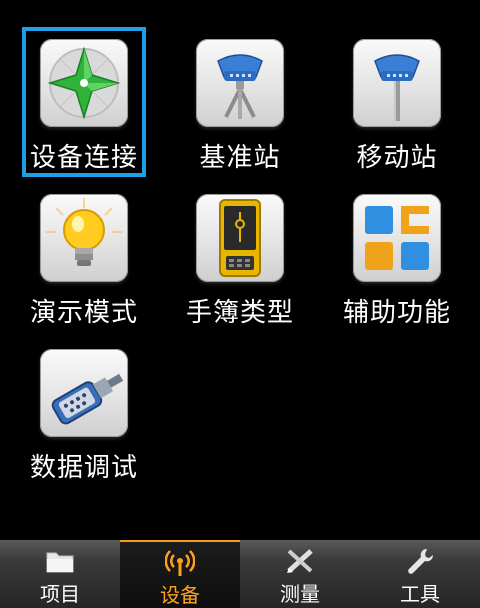  Describe the element at coordinates (83, 468) in the screenshot. I see `tile-label: 数据调试` at that location.